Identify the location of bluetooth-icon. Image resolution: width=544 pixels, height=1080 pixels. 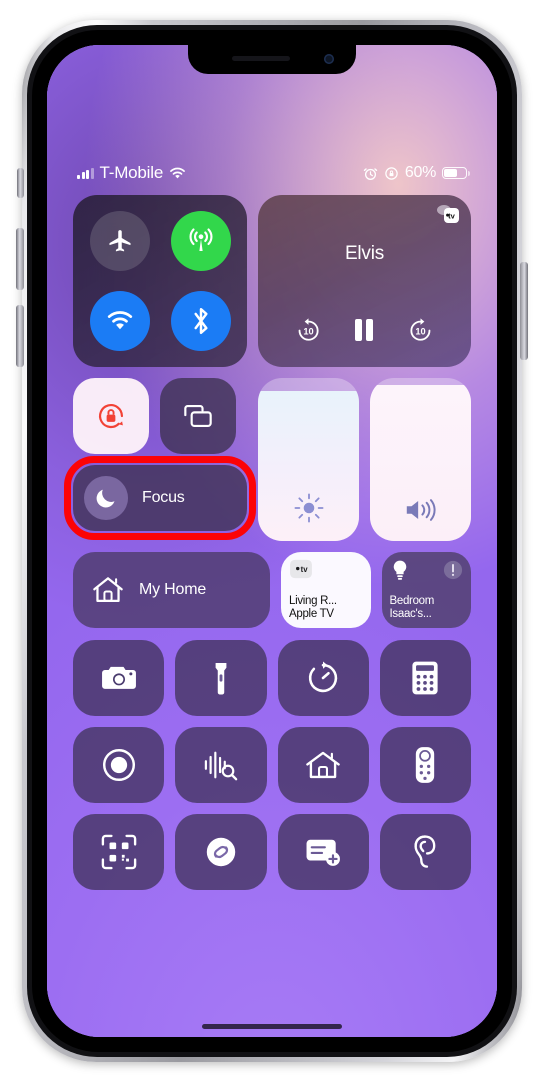
(200, 321).